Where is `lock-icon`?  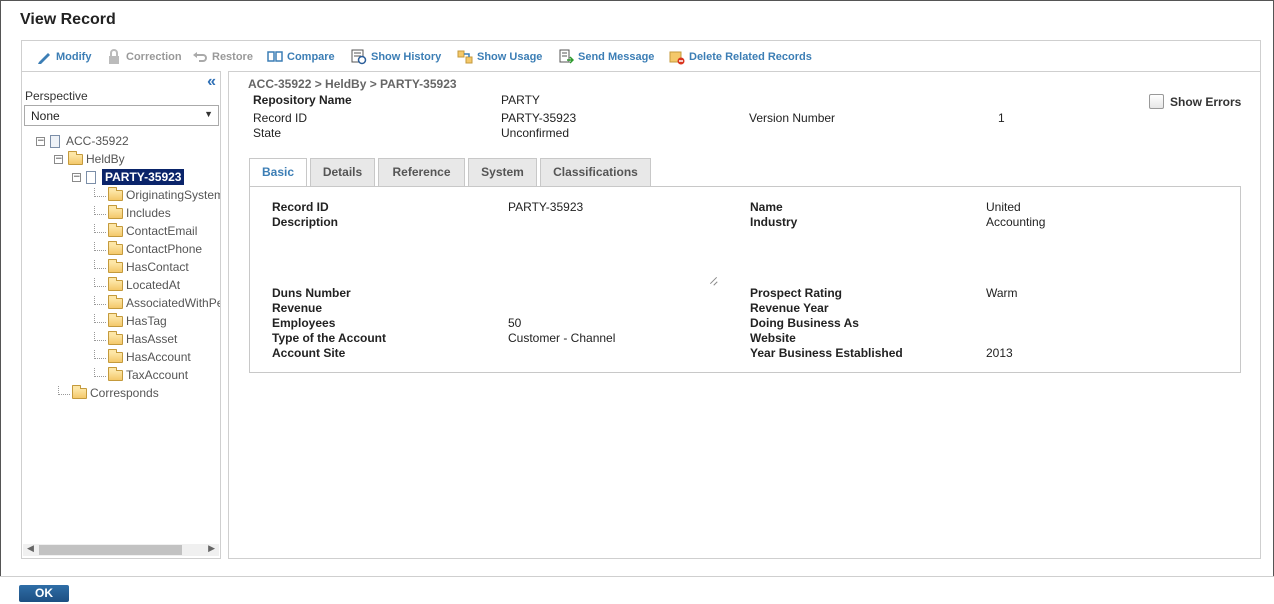
lock-icon is located at coordinates (114, 57).